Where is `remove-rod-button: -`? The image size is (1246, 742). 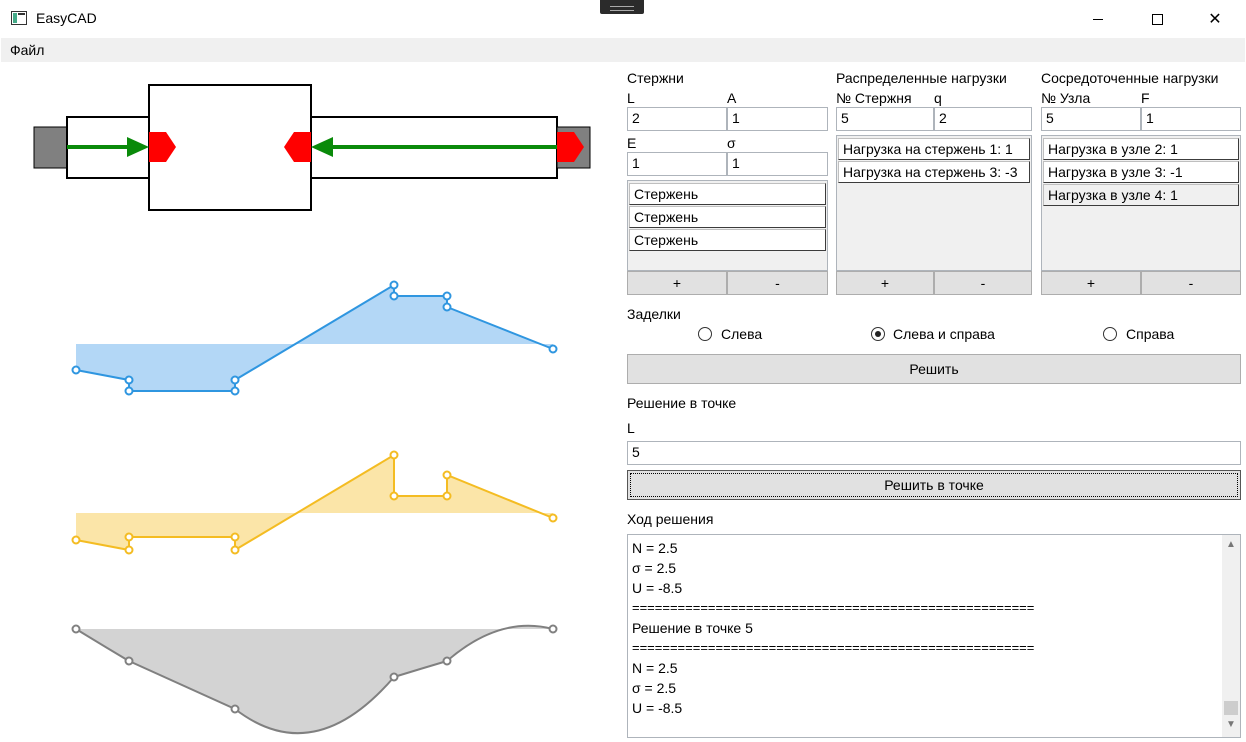
remove-rod-button: - is located at coordinates (777, 283).